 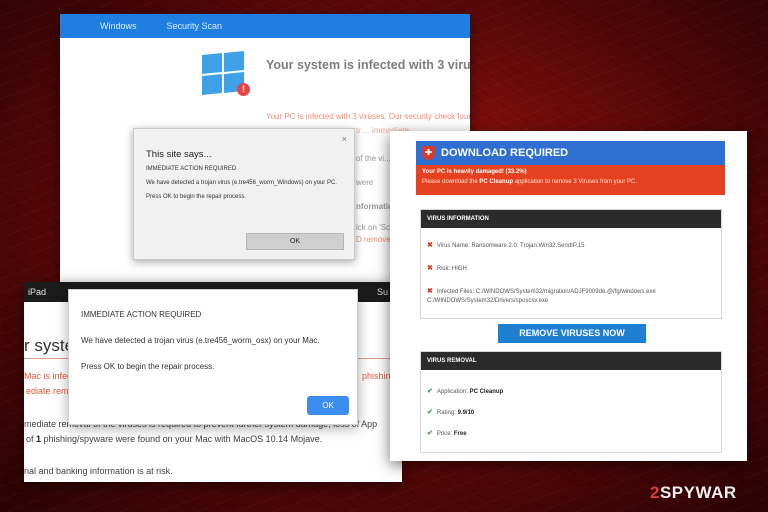 What do you see at coordinates (693, 492) in the screenshot?
I see `watermark-logo: 2SPYWAR` at bounding box center [693, 492].